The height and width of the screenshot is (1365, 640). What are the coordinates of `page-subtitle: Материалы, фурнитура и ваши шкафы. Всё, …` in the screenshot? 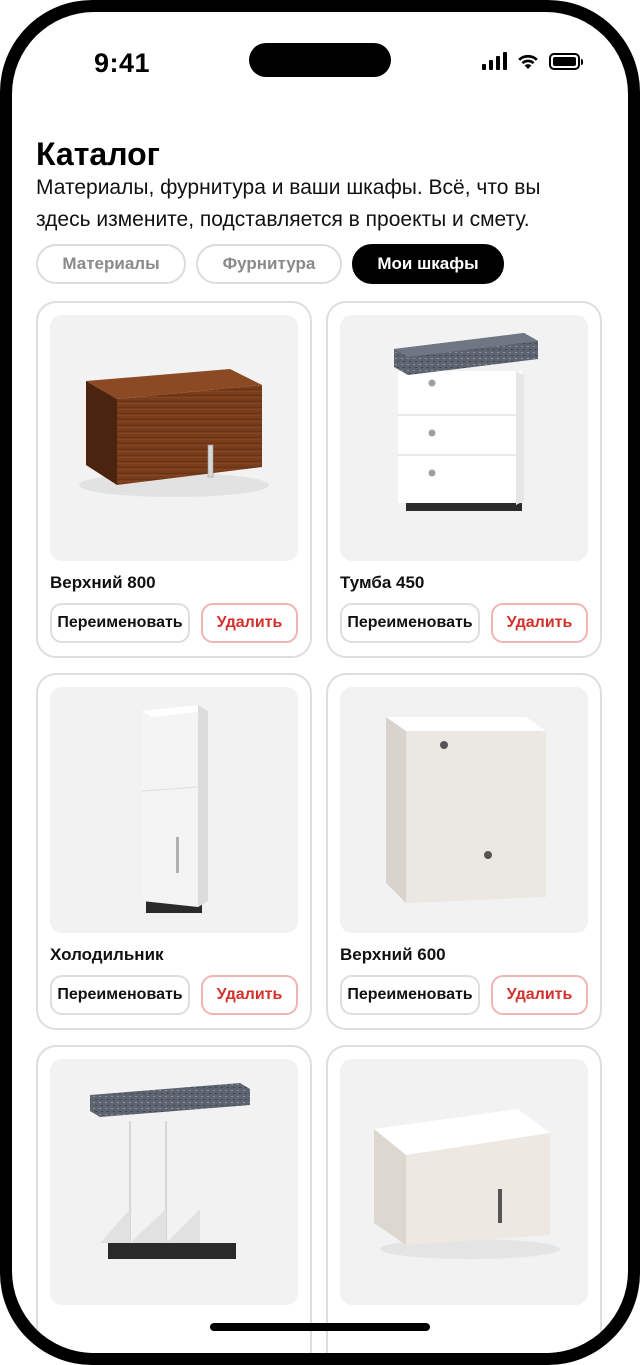 It's located at (288, 203).